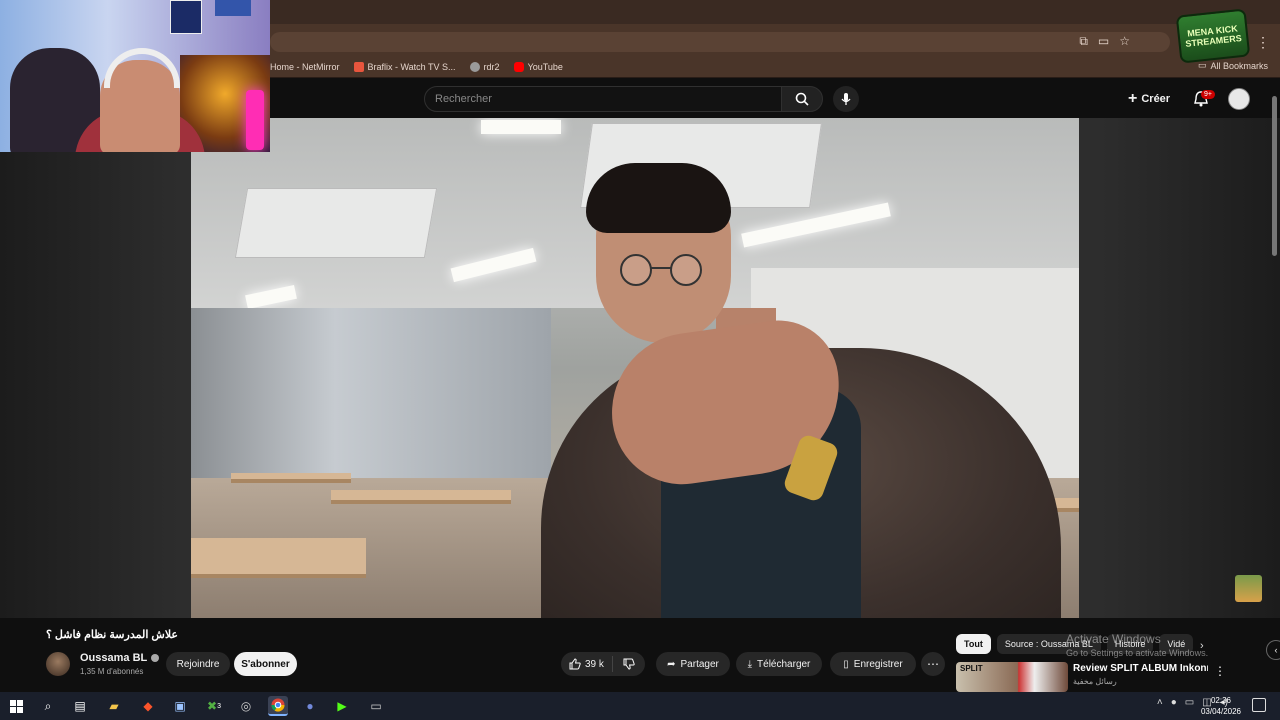  Describe the element at coordinates (342, 706) in the screenshot. I see `media-player-icon: ▶` at that location.